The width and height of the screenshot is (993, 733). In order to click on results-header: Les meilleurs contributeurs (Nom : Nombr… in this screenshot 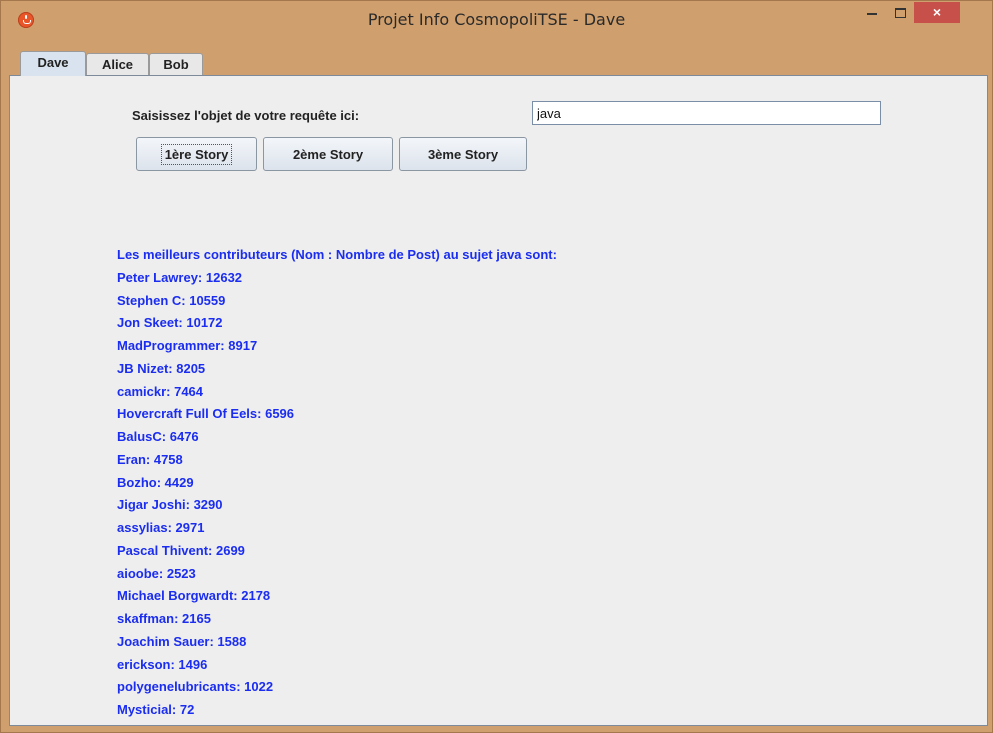, I will do `click(337, 254)`.